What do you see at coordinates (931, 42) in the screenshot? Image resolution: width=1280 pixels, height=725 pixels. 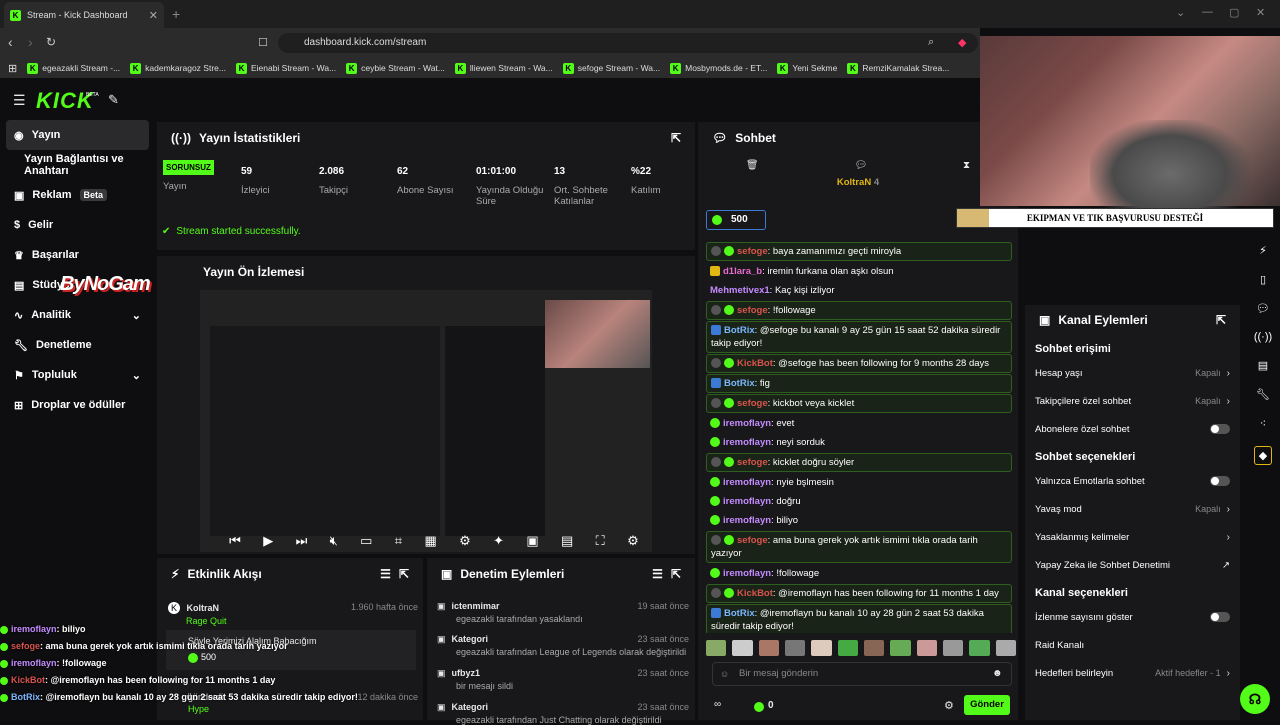 I see `zoom-icon: ⌕` at bounding box center [931, 42].